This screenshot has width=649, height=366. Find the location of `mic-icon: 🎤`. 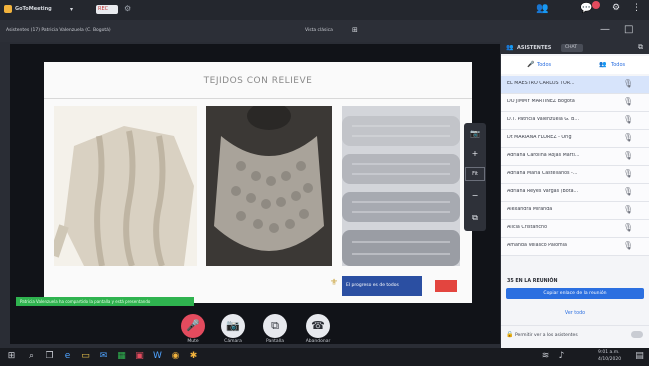

mic-icon: 🎤 is located at coordinates (193, 325).